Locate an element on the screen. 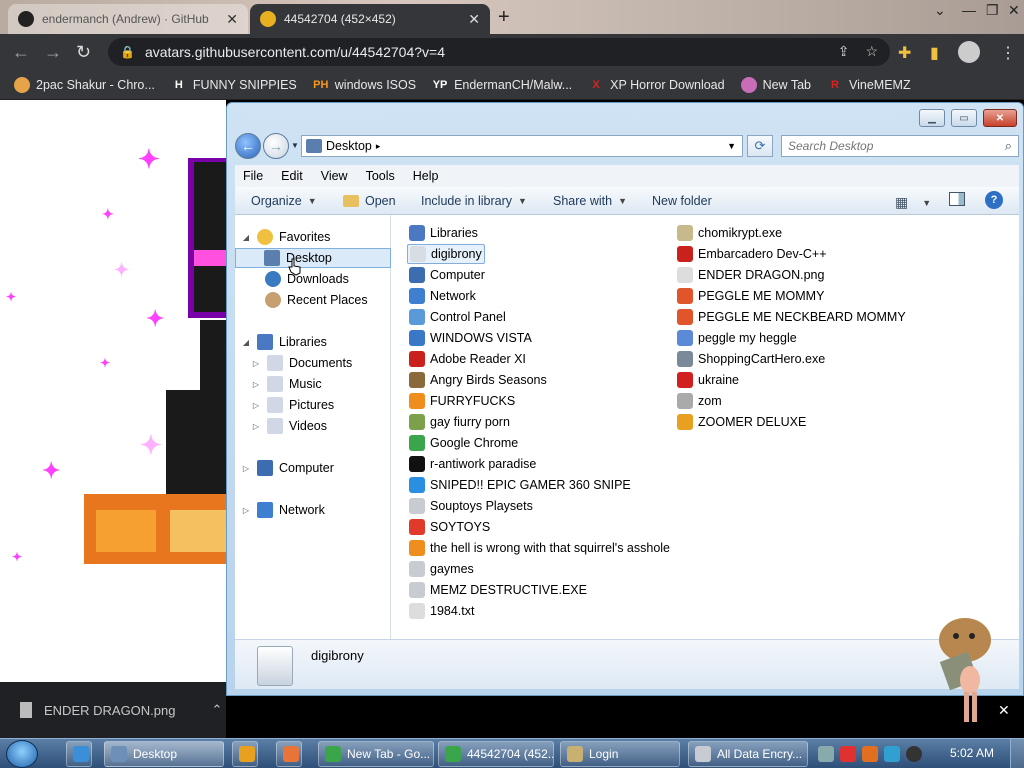 The width and height of the screenshot is (1024, 768). refresh-button: ⟳ is located at coordinates (760, 146).